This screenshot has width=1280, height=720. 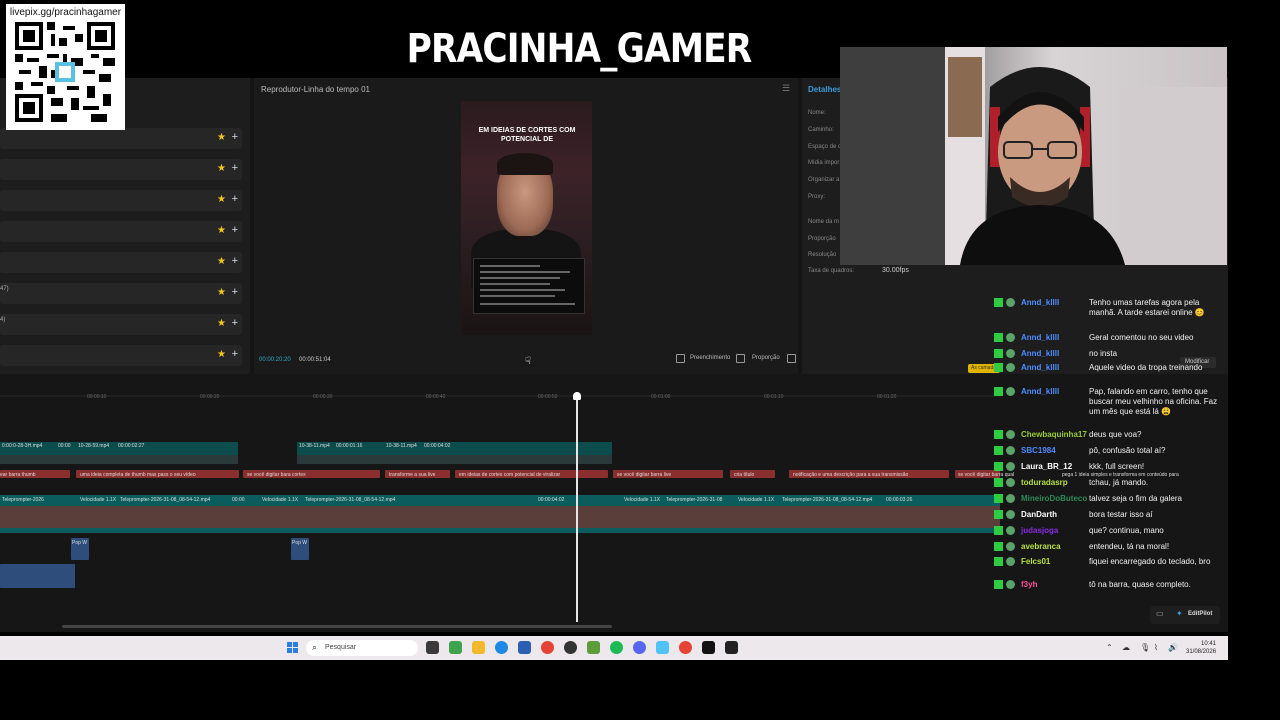 What do you see at coordinates (824, 89) in the screenshot?
I see `details-tab: Detalhes` at bounding box center [824, 89].